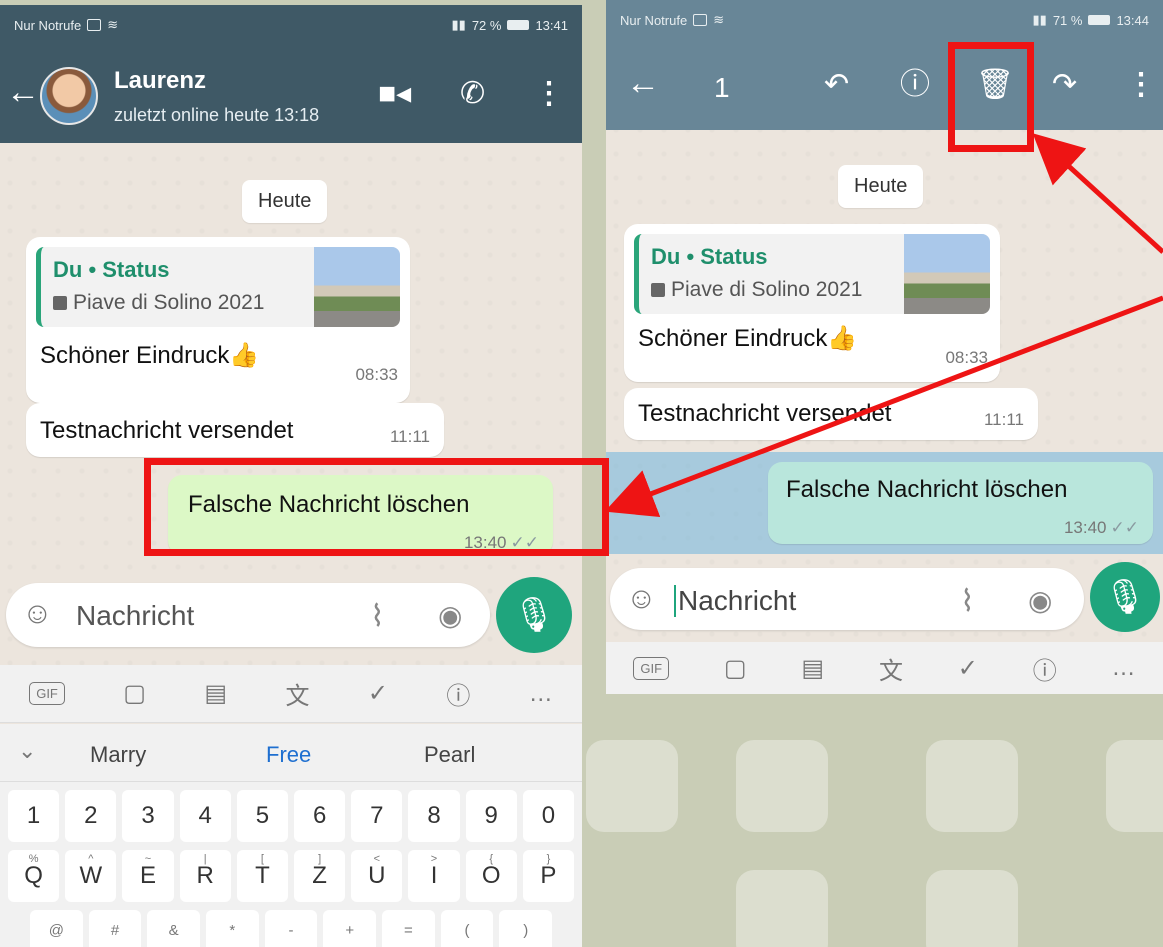 This screenshot has height=947, width=1163. What do you see at coordinates (148, 876) in the screenshot?
I see `key: ~ E` at bounding box center [148, 876].